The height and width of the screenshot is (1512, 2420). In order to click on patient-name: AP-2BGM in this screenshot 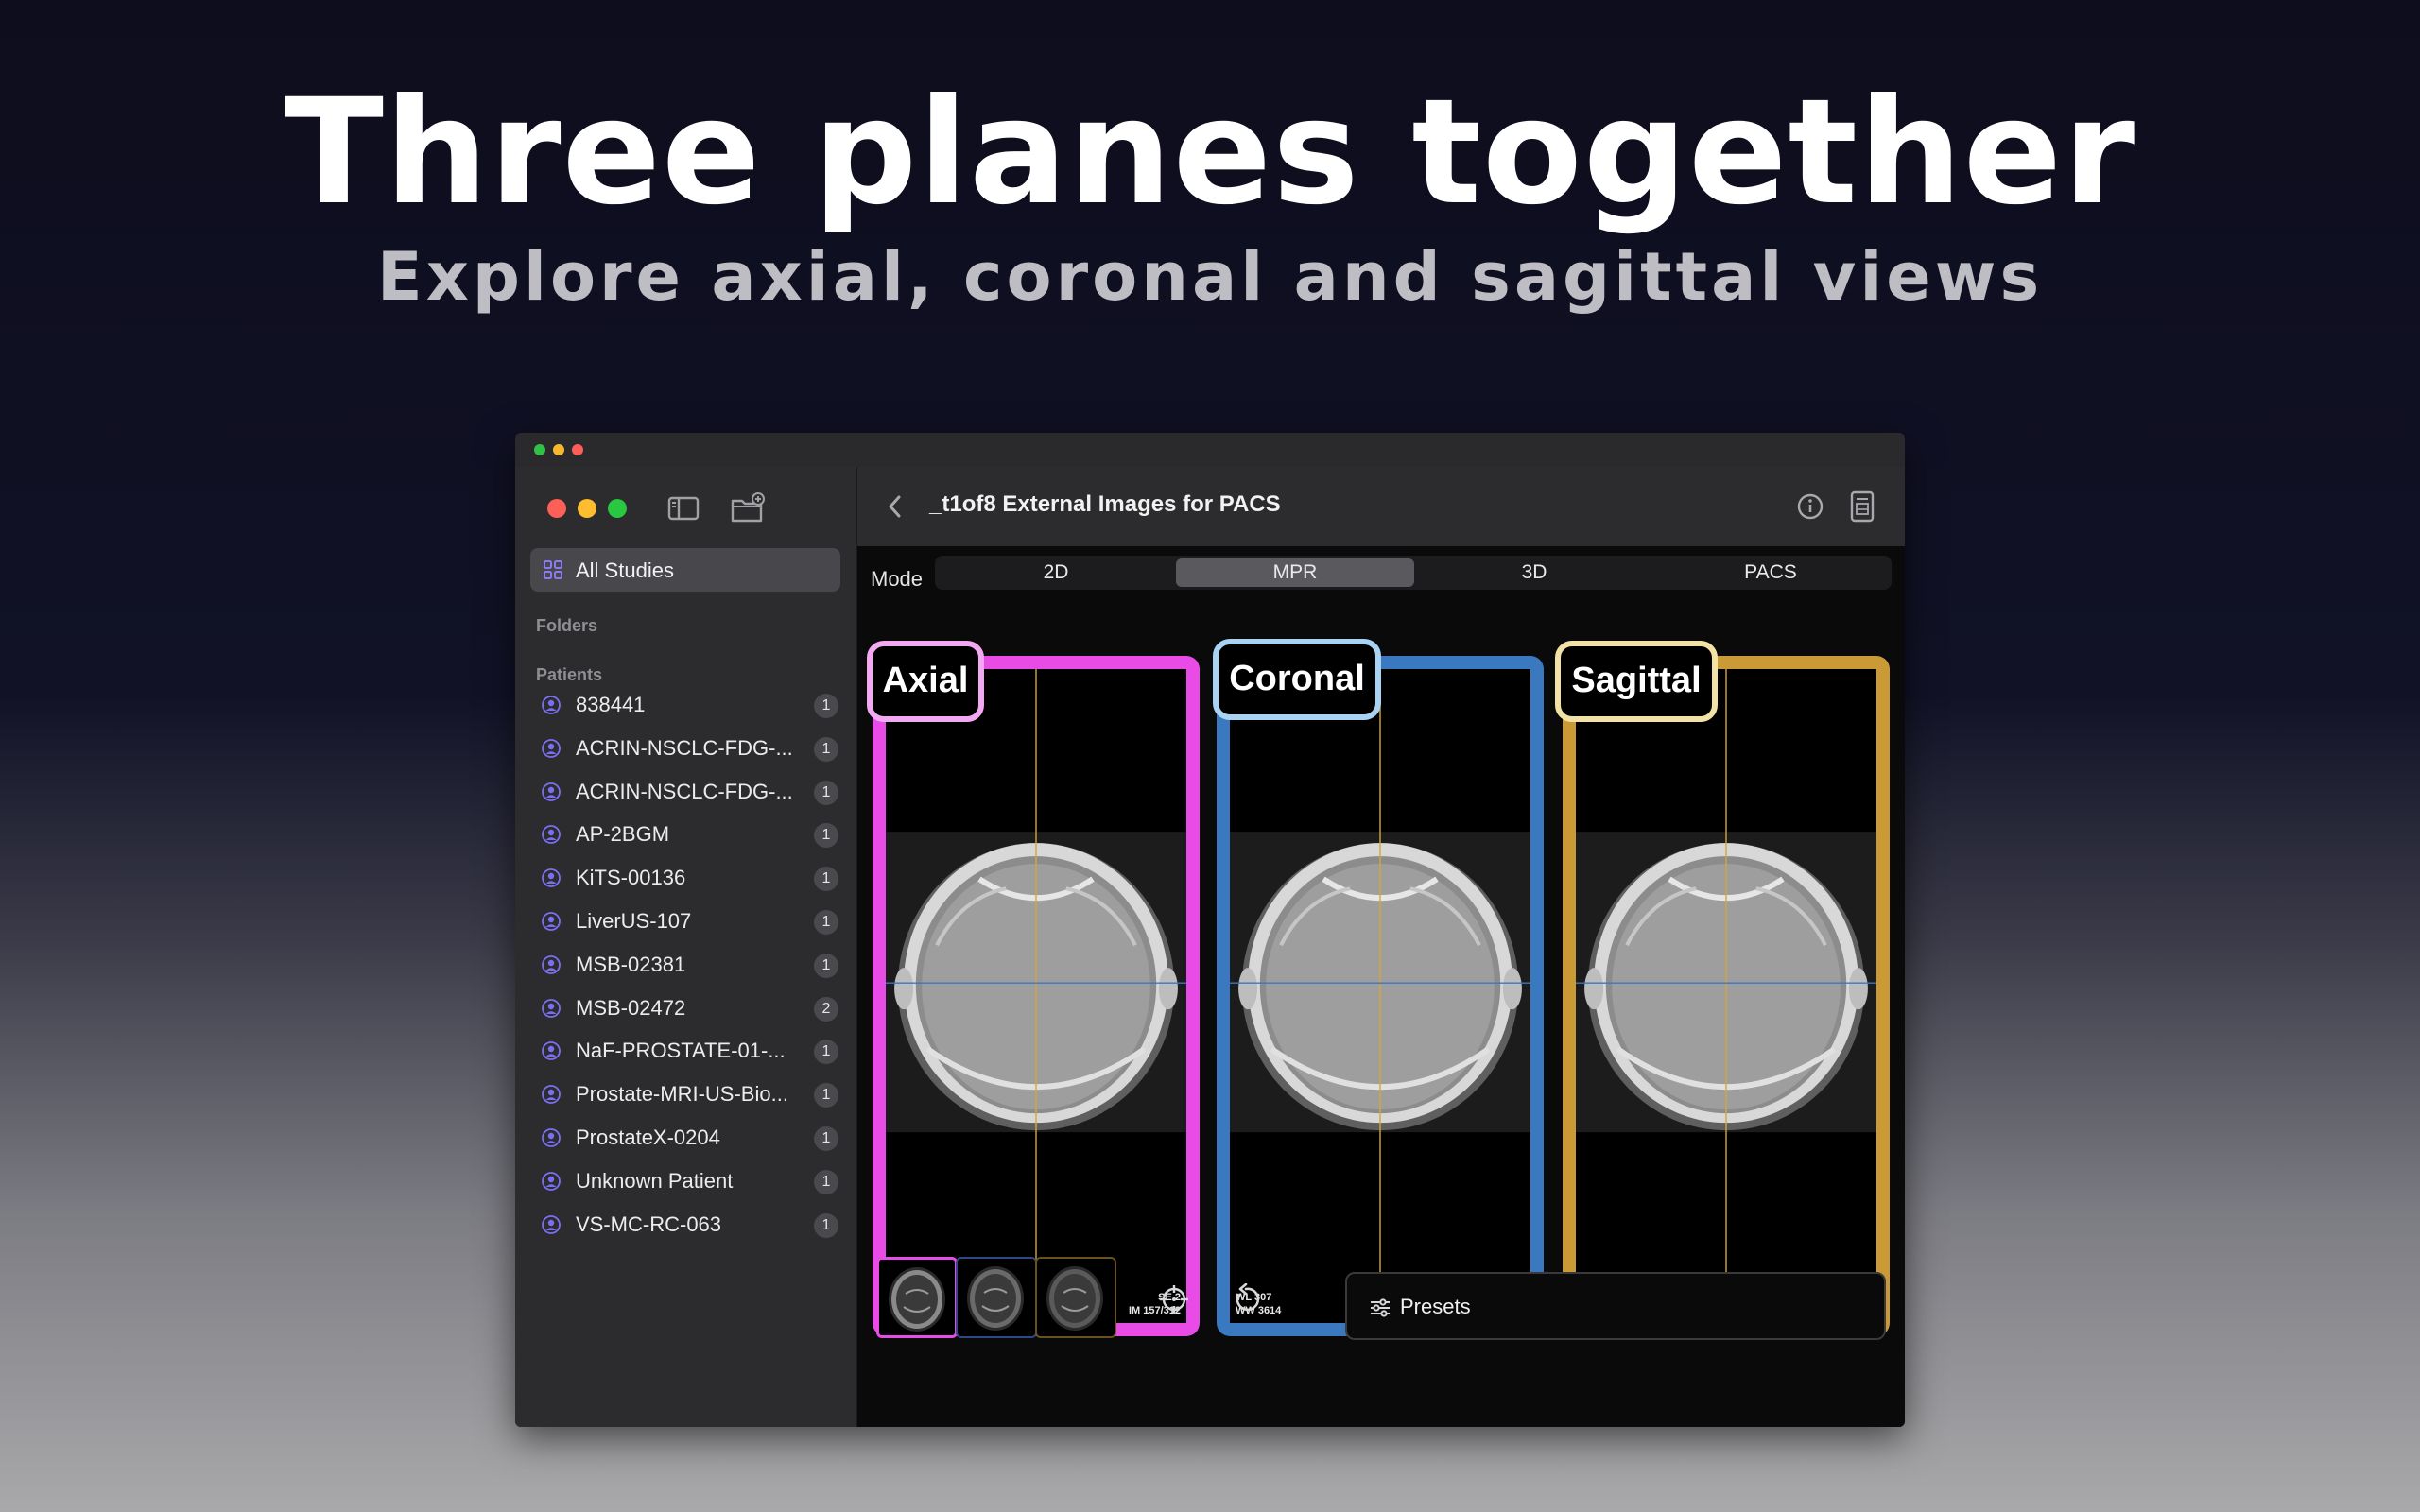, I will do `click(623, 834)`.